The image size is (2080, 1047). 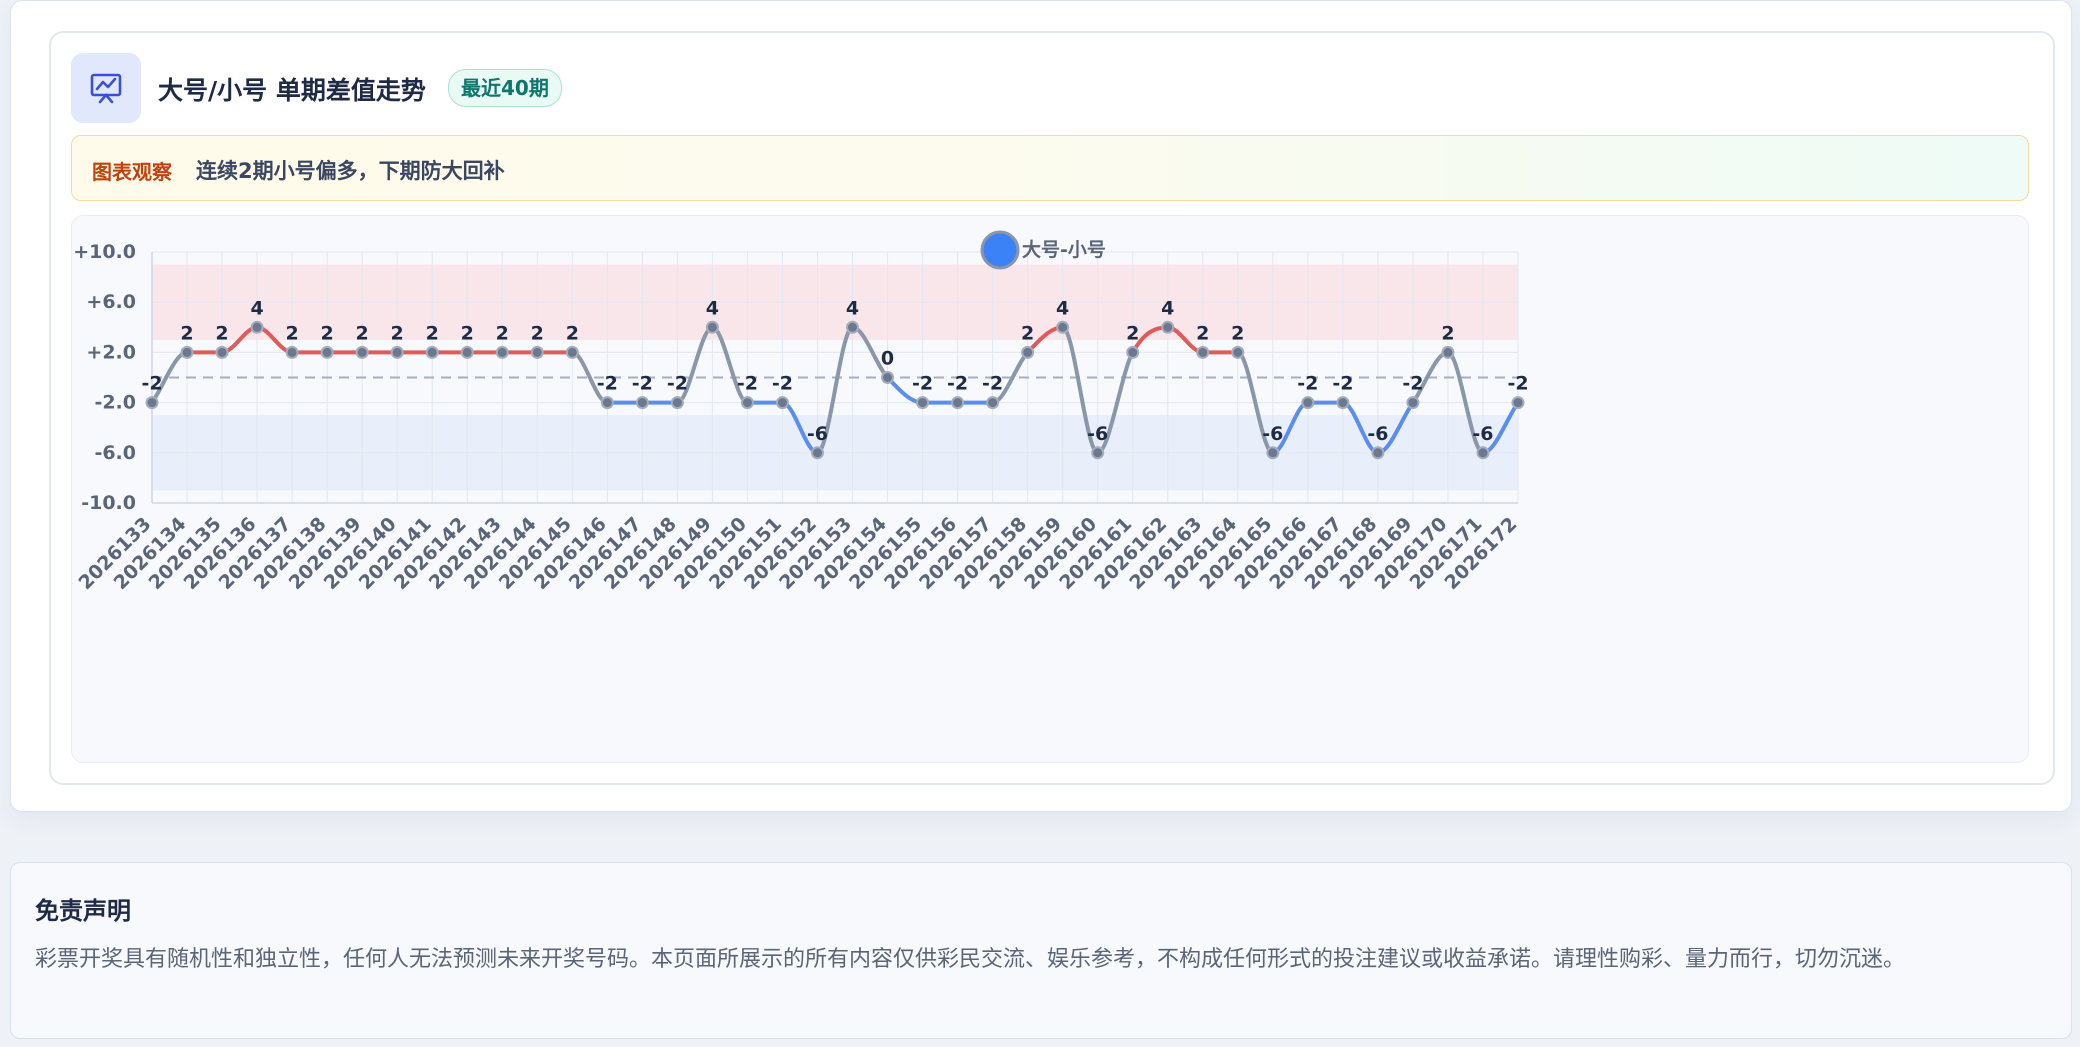 What do you see at coordinates (887, 359) in the screenshot?
I see `data-label: 0` at bounding box center [887, 359].